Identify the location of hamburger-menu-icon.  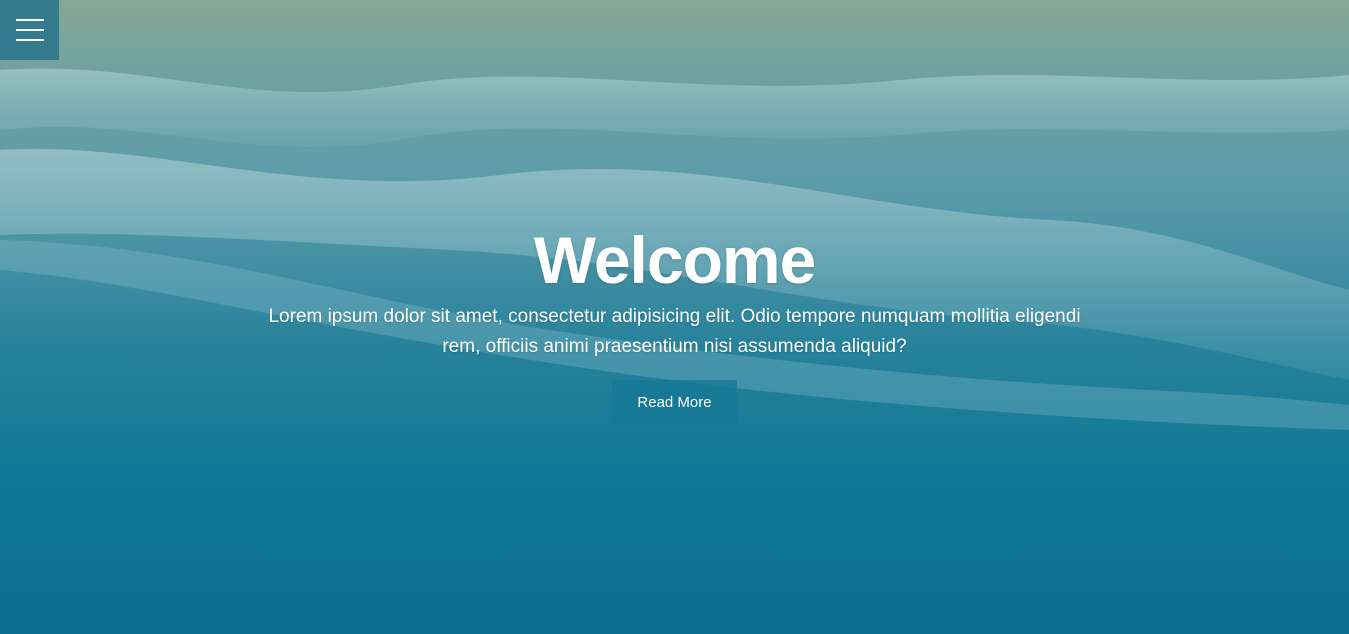
(29, 20).